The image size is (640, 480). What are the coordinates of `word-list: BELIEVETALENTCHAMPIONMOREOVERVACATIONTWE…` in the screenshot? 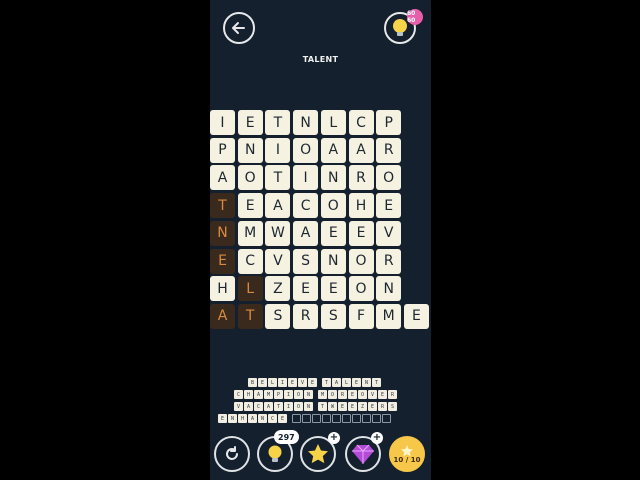 It's located at (320, 401).